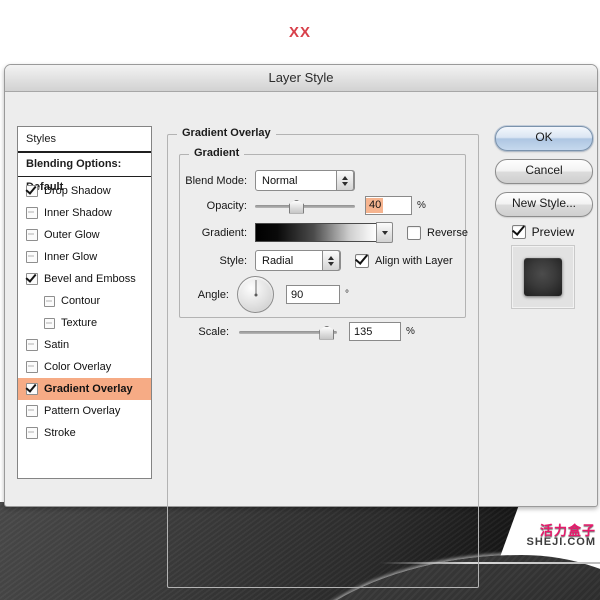 This screenshot has width=600, height=600. Describe the element at coordinates (297, 294) in the screenshot. I see `angle-value: 90` at that location.